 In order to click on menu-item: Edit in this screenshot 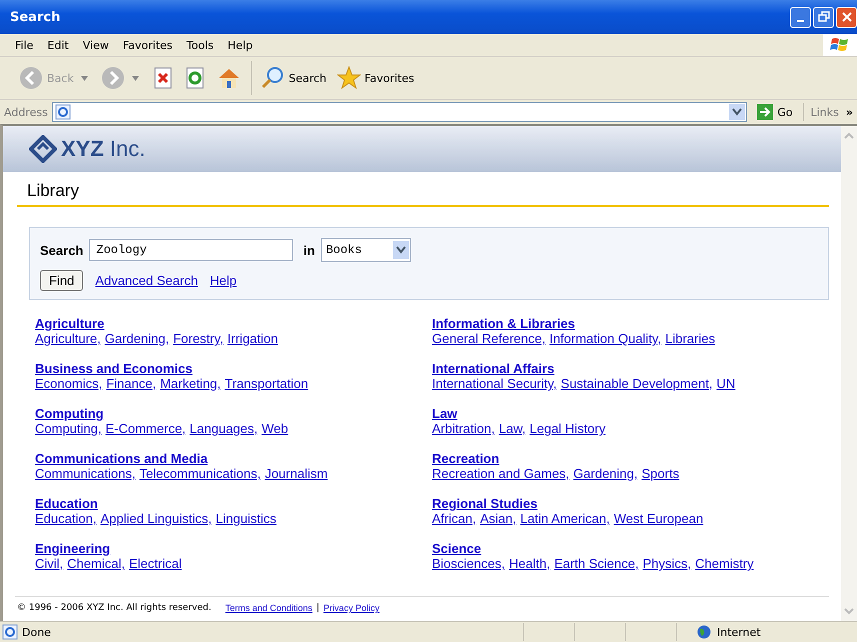, I will do `click(58, 45)`.